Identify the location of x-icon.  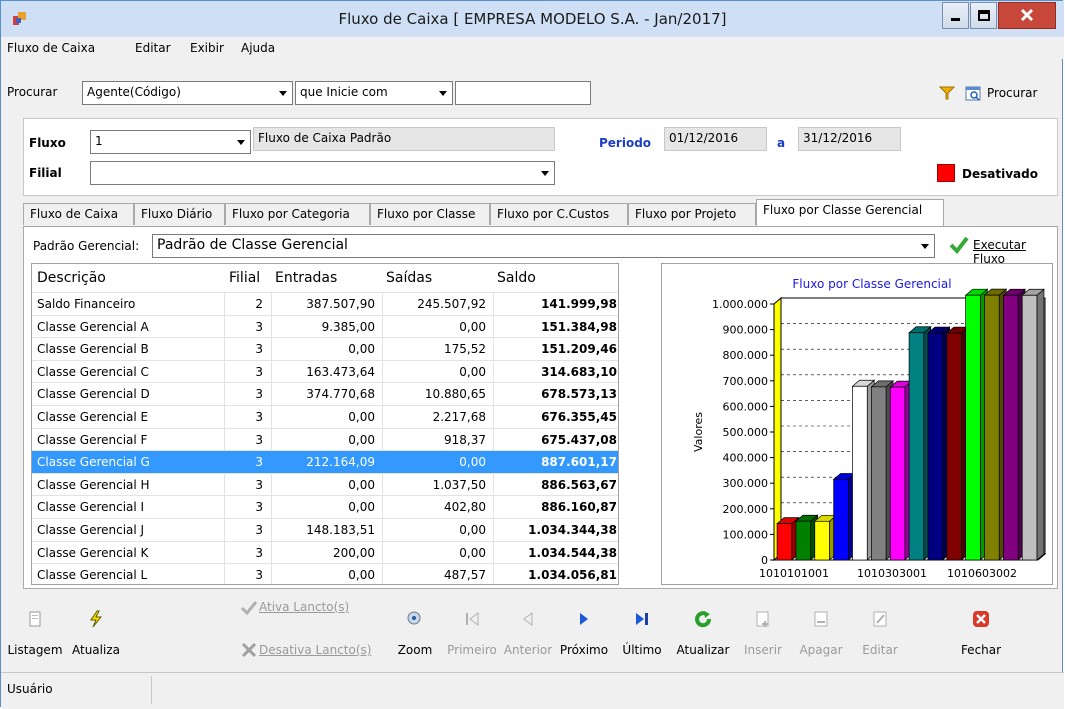
(249, 650).